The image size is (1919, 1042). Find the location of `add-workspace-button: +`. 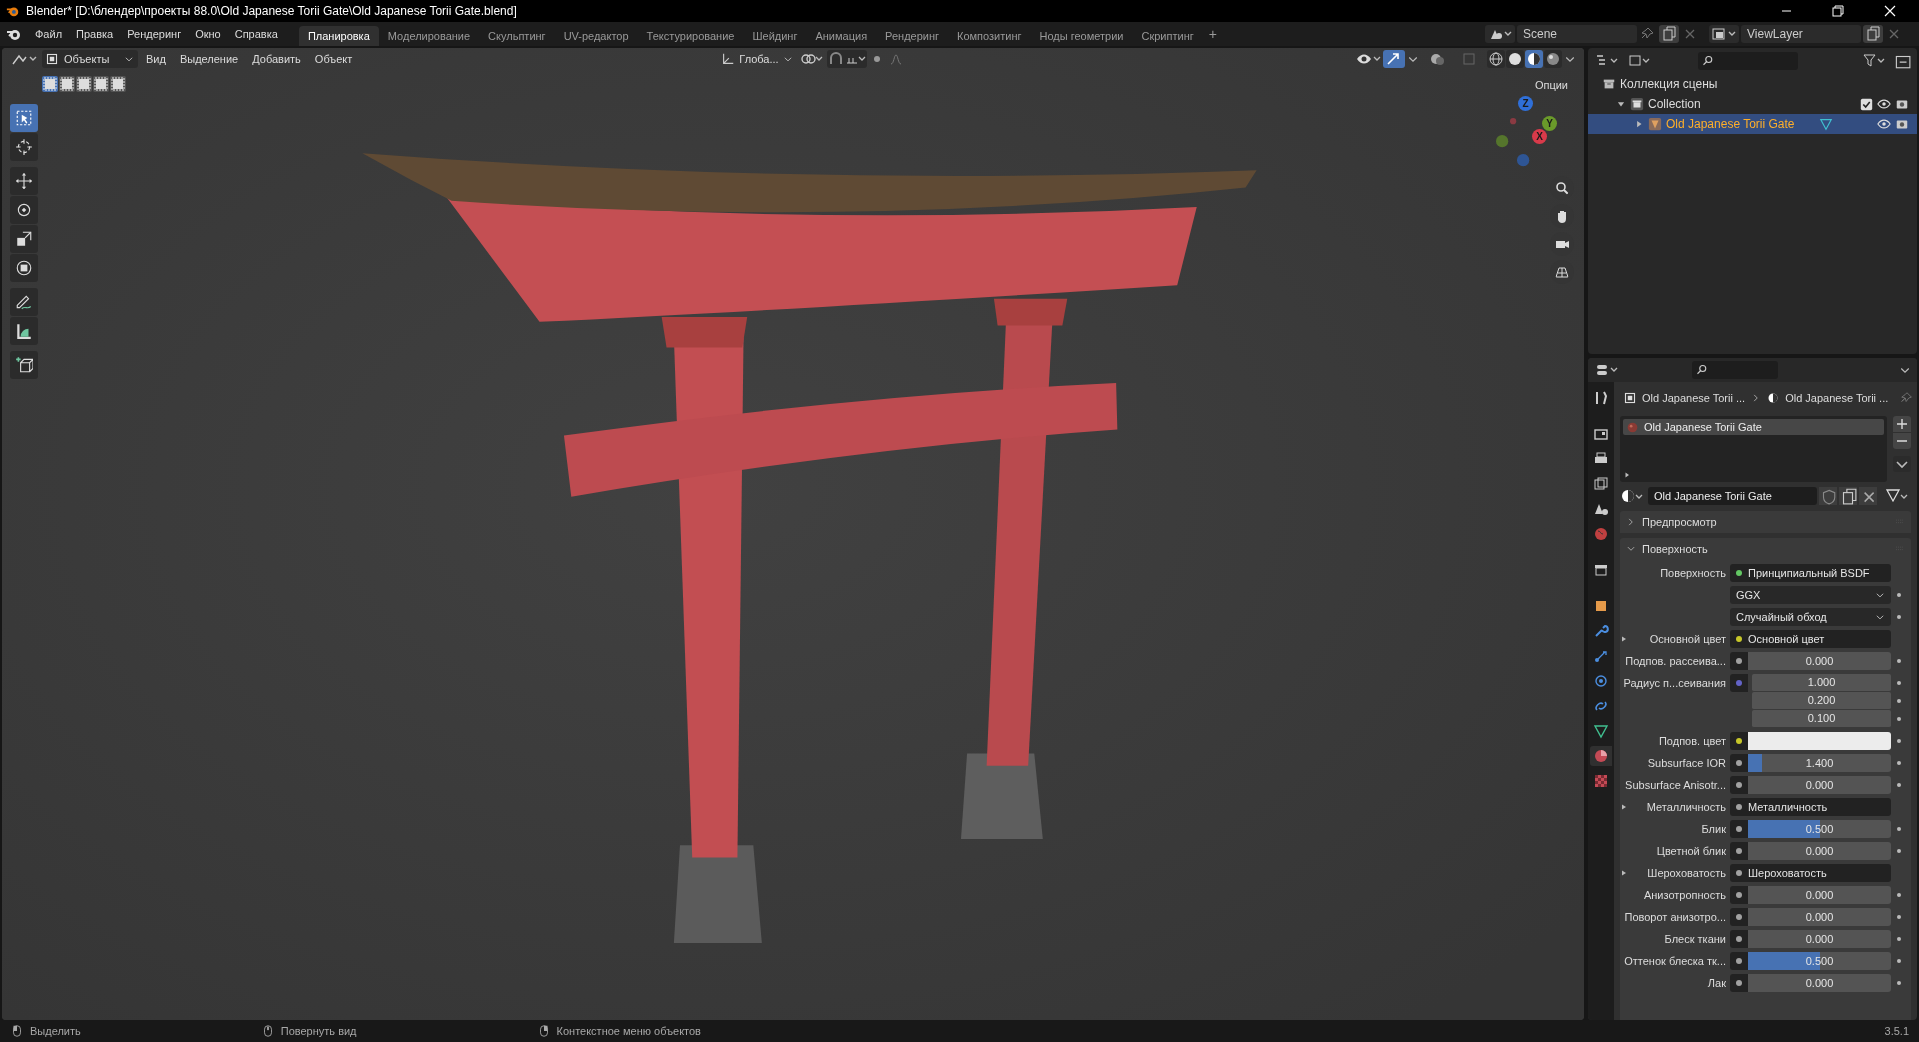

add-workspace-button: + is located at coordinates (1212, 34).